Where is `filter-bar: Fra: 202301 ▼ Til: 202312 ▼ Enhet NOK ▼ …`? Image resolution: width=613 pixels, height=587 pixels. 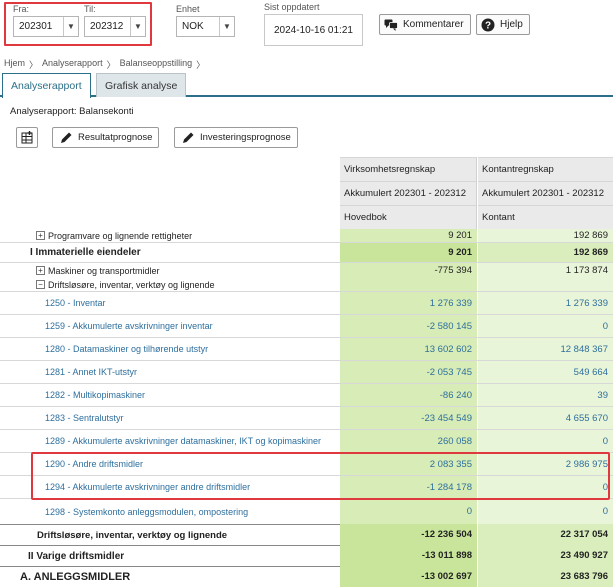 filter-bar: Fra: 202301 ▼ Til: 202312 ▼ Enhet NOK ▼ … is located at coordinates (306, 28).